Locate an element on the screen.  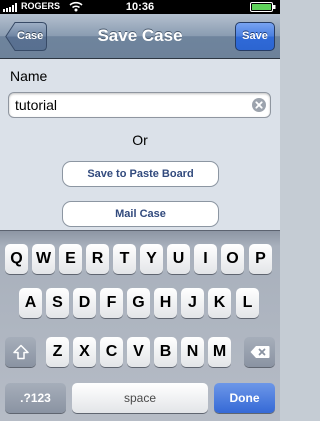
key-r: R is located at coordinates (97, 259).